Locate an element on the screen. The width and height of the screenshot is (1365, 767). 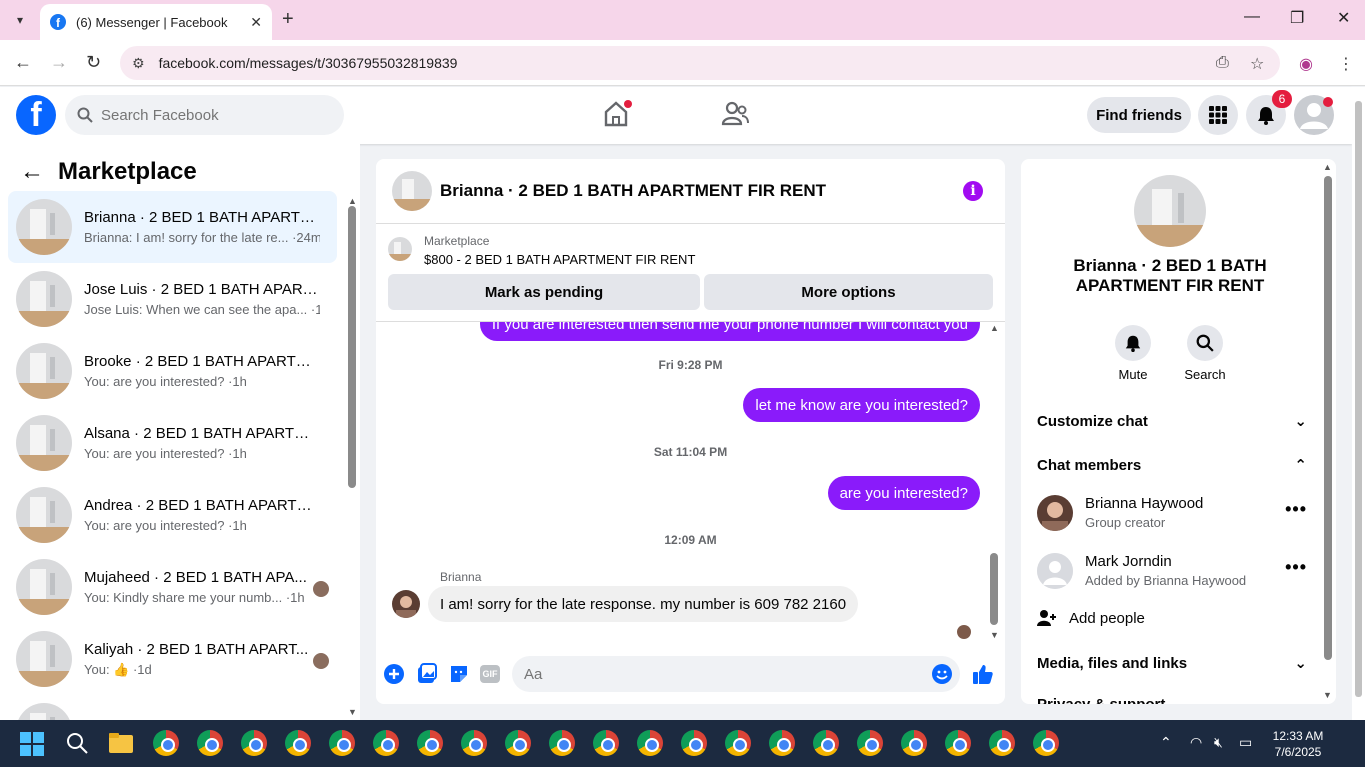
tab-search-chevron-icon: ▾ is located at coordinates (20, 20).